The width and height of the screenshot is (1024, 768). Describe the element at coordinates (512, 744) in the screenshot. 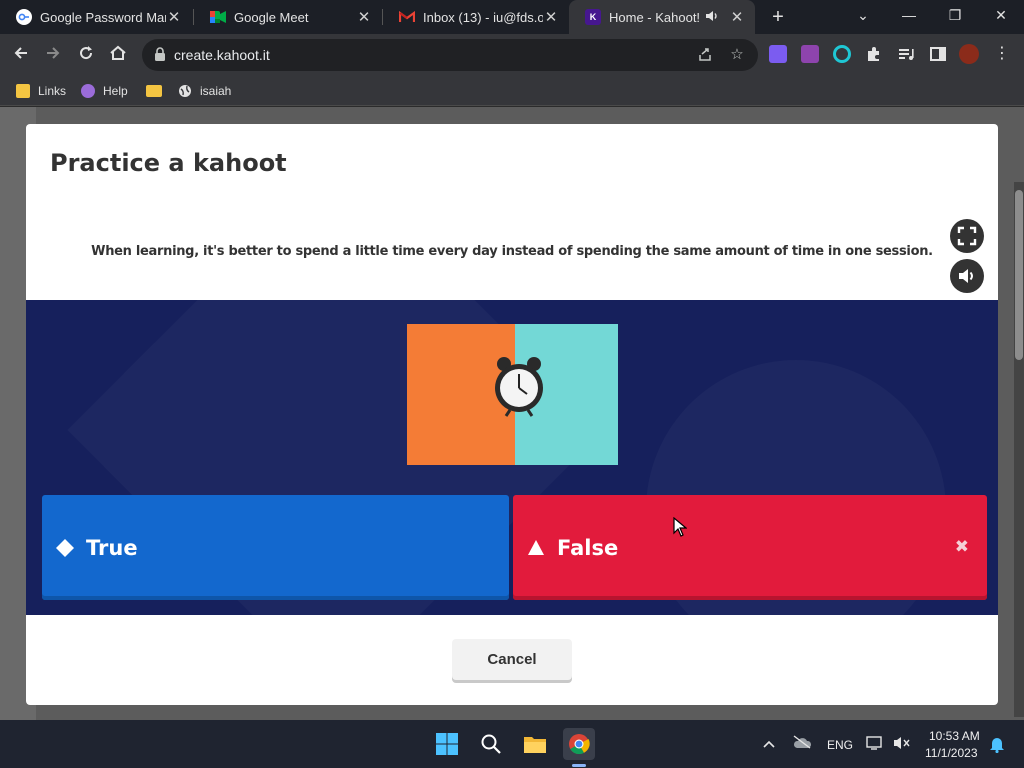

I see `windows-taskbar: ENG 10:53 AM 11/1/2023` at that location.